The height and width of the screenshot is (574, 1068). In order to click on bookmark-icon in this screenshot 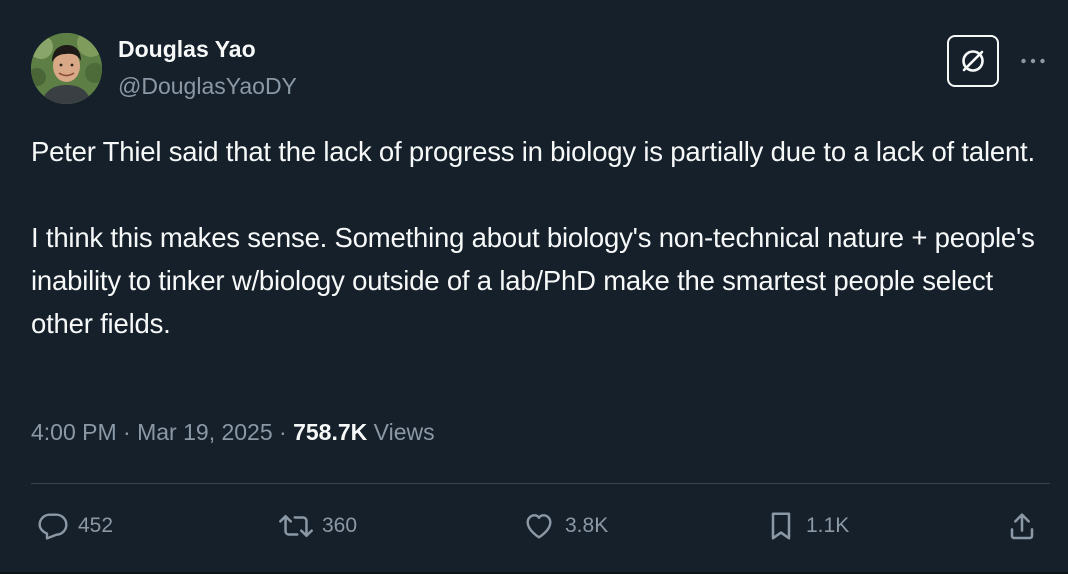, I will do `click(781, 526)`.